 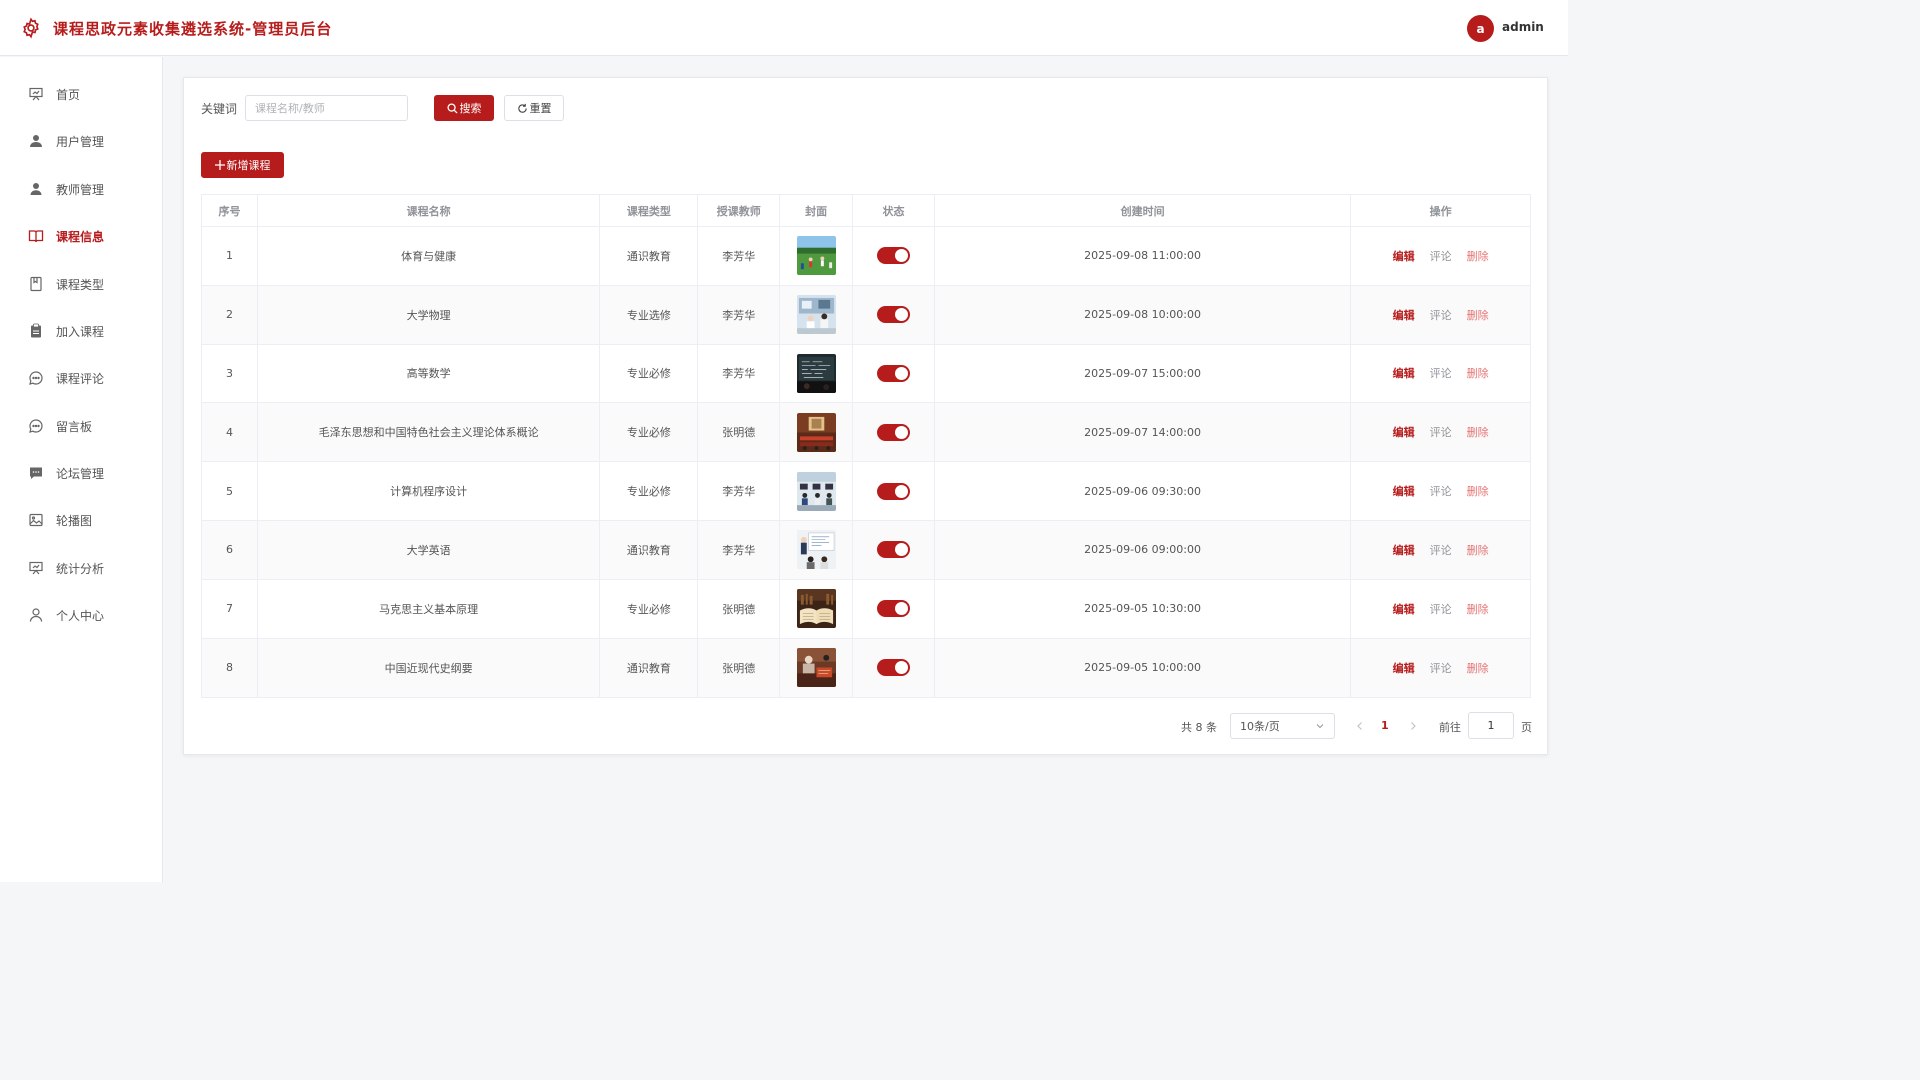 I want to click on cell-course-name: 毛泽东思想和中国特色社会主义理论体系概论, so click(x=429, y=432).